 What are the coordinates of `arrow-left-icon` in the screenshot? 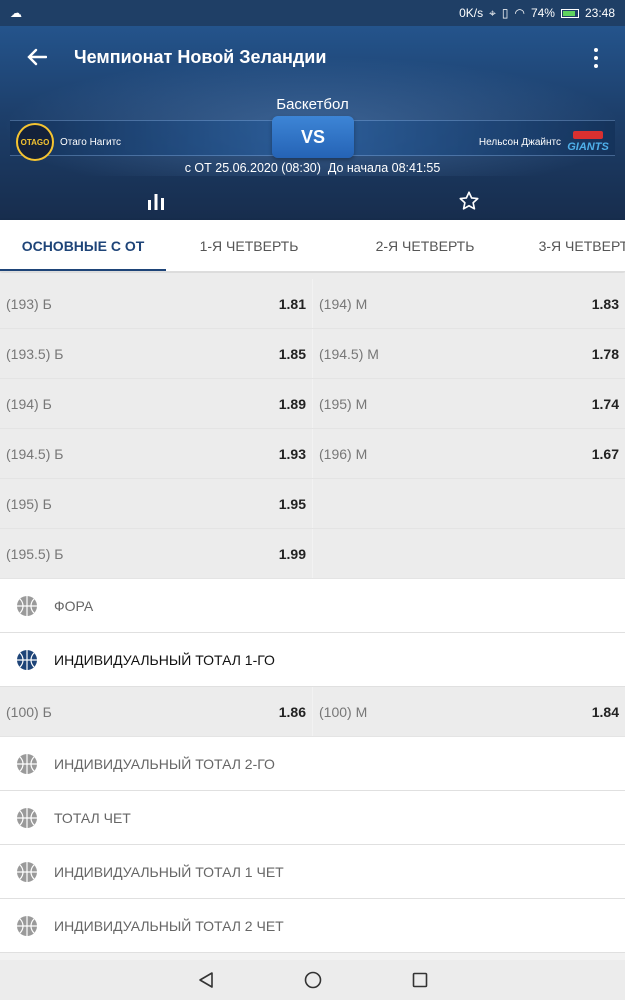 It's located at (37, 57).